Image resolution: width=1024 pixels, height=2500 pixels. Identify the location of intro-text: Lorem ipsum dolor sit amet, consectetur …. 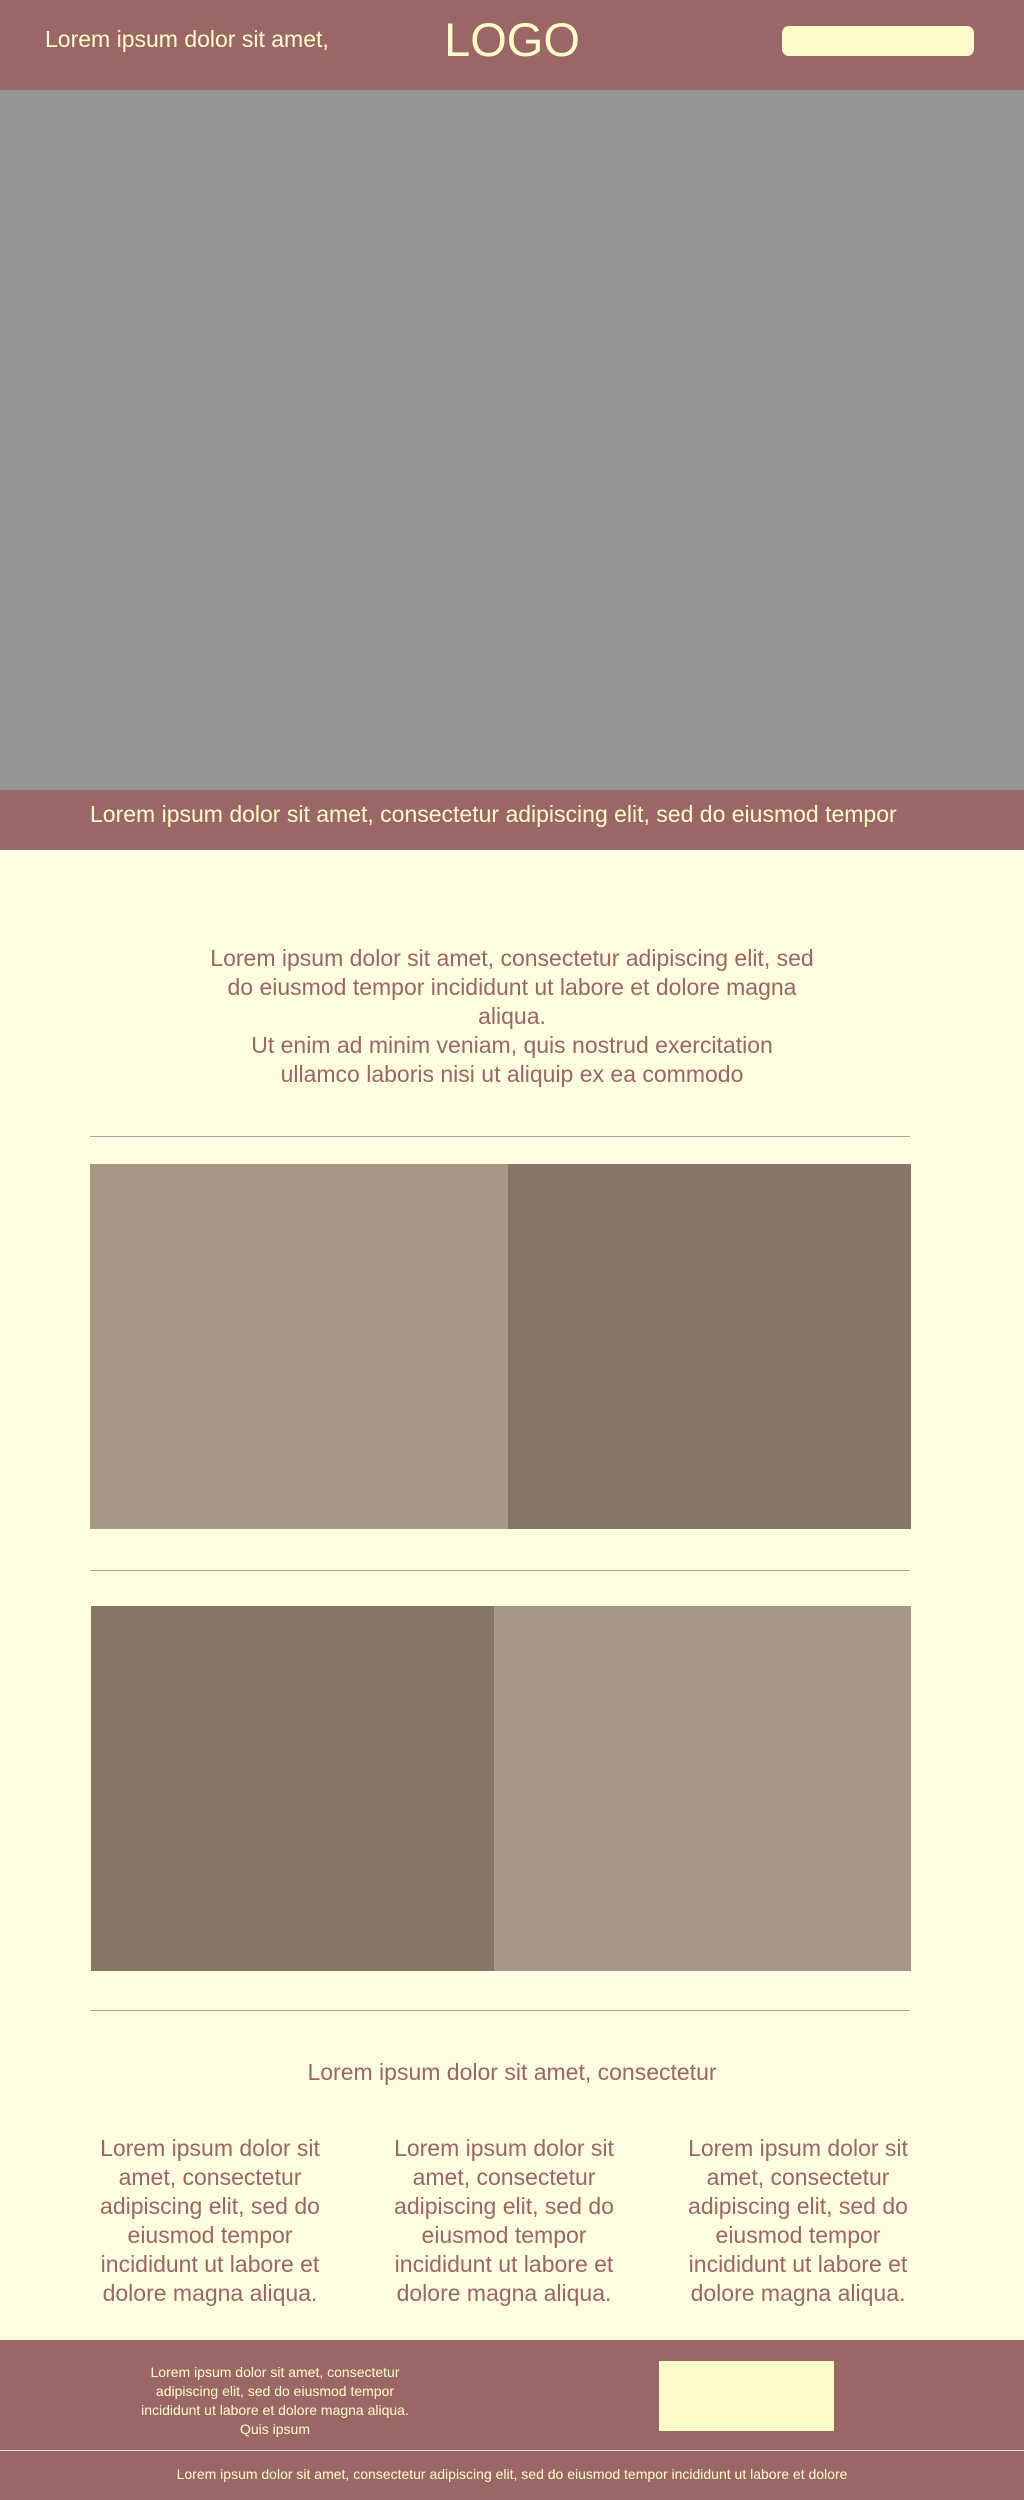
(512, 1016).